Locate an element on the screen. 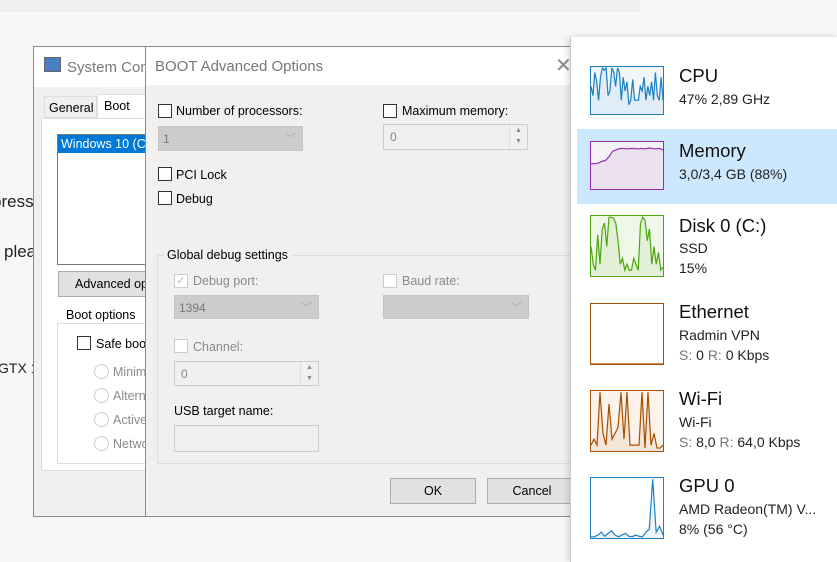 The image size is (837, 562). select-value: 1 is located at coordinates (166, 139).